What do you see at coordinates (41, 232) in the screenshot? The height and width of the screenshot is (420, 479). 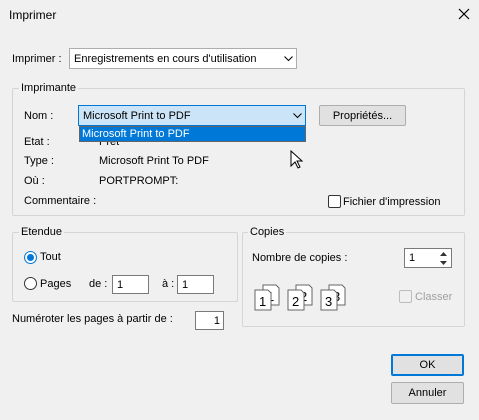 I see `range-group-title: Etendue` at bounding box center [41, 232].